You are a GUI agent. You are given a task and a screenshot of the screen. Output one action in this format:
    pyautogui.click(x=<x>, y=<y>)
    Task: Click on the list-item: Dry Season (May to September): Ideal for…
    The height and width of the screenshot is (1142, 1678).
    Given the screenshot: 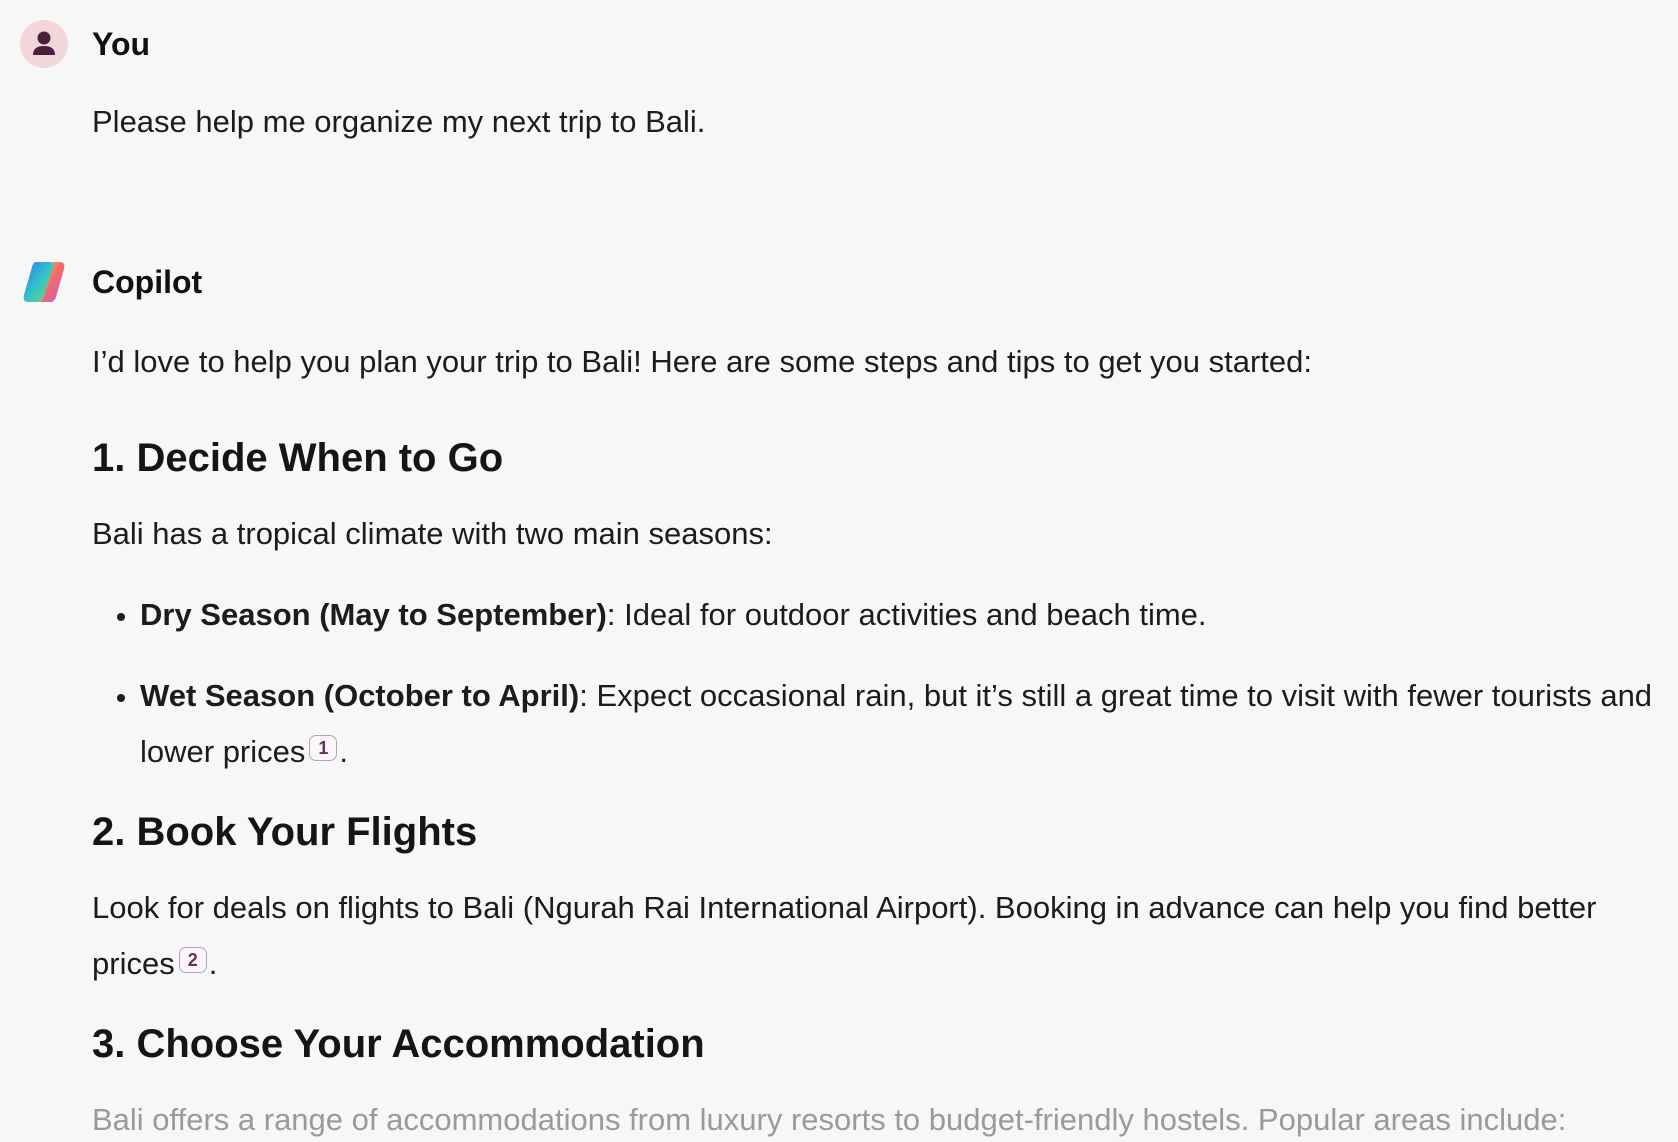 What is the action you would take?
    pyautogui.click(x=899, y=615)
    